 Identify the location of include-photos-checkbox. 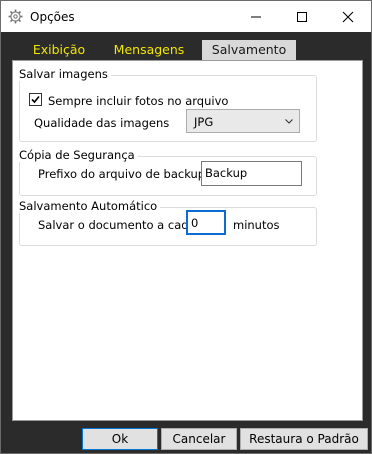
(35, 99).